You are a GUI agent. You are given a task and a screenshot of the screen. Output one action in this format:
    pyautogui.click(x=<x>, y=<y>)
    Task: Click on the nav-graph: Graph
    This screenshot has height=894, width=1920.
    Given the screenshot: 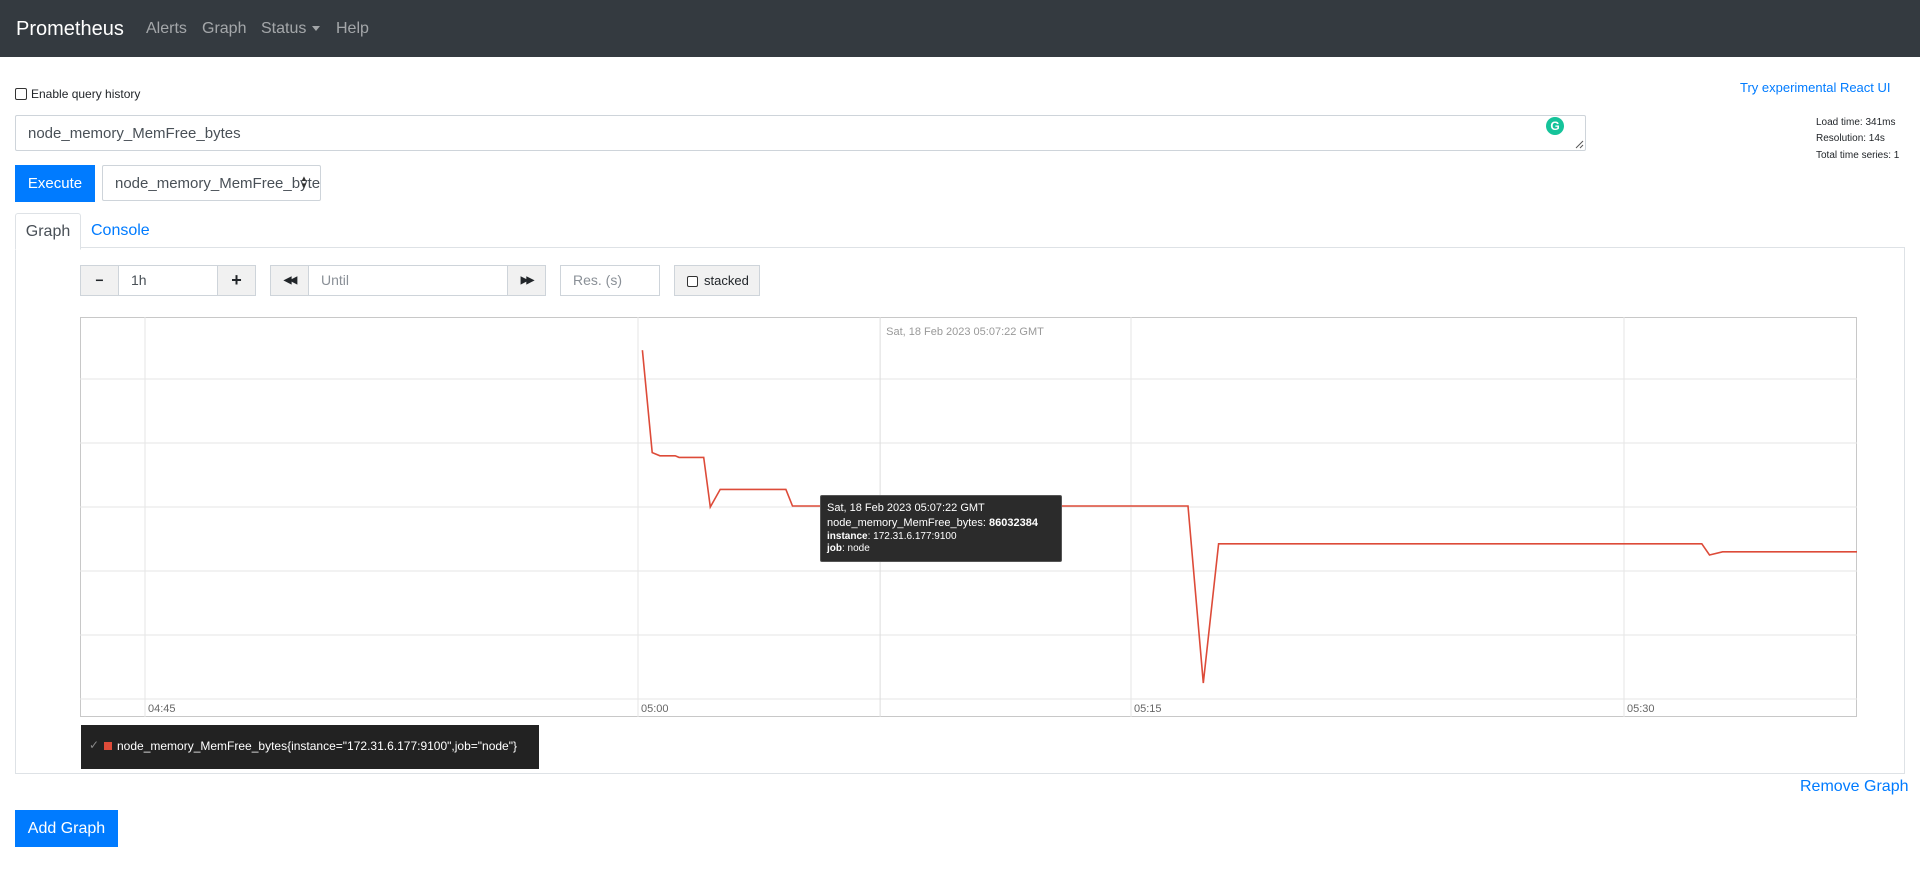 What is the action you would take?
    pyautogui.click(x=224, y=29)
    